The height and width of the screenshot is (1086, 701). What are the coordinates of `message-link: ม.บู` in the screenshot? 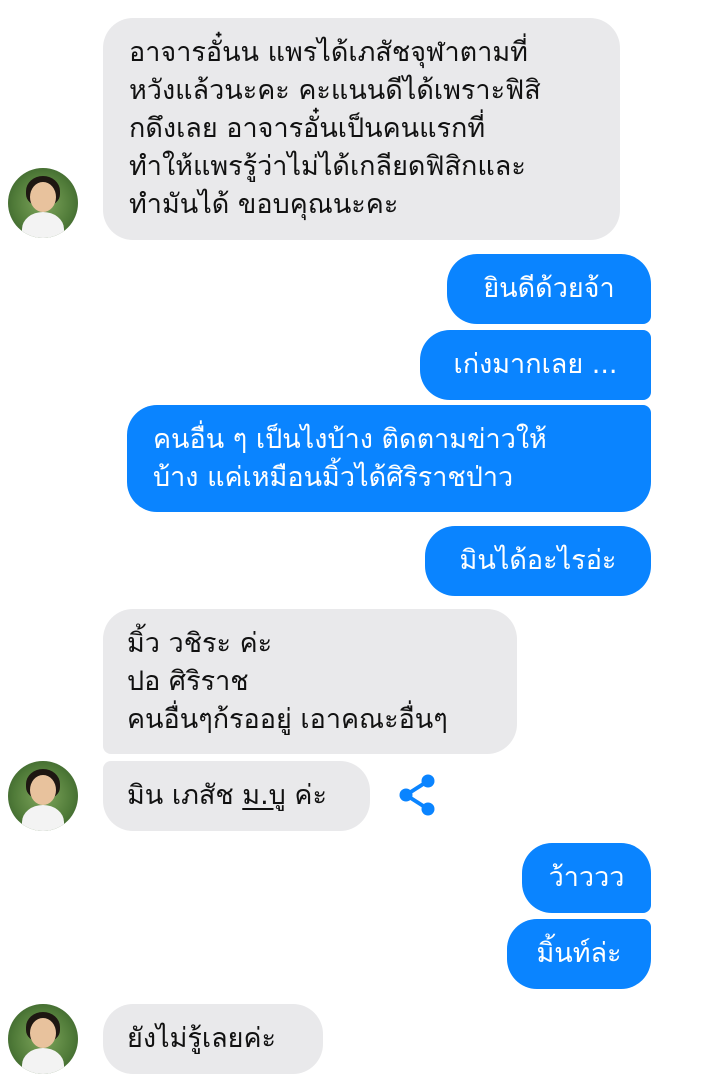 It's located at (264, 796).